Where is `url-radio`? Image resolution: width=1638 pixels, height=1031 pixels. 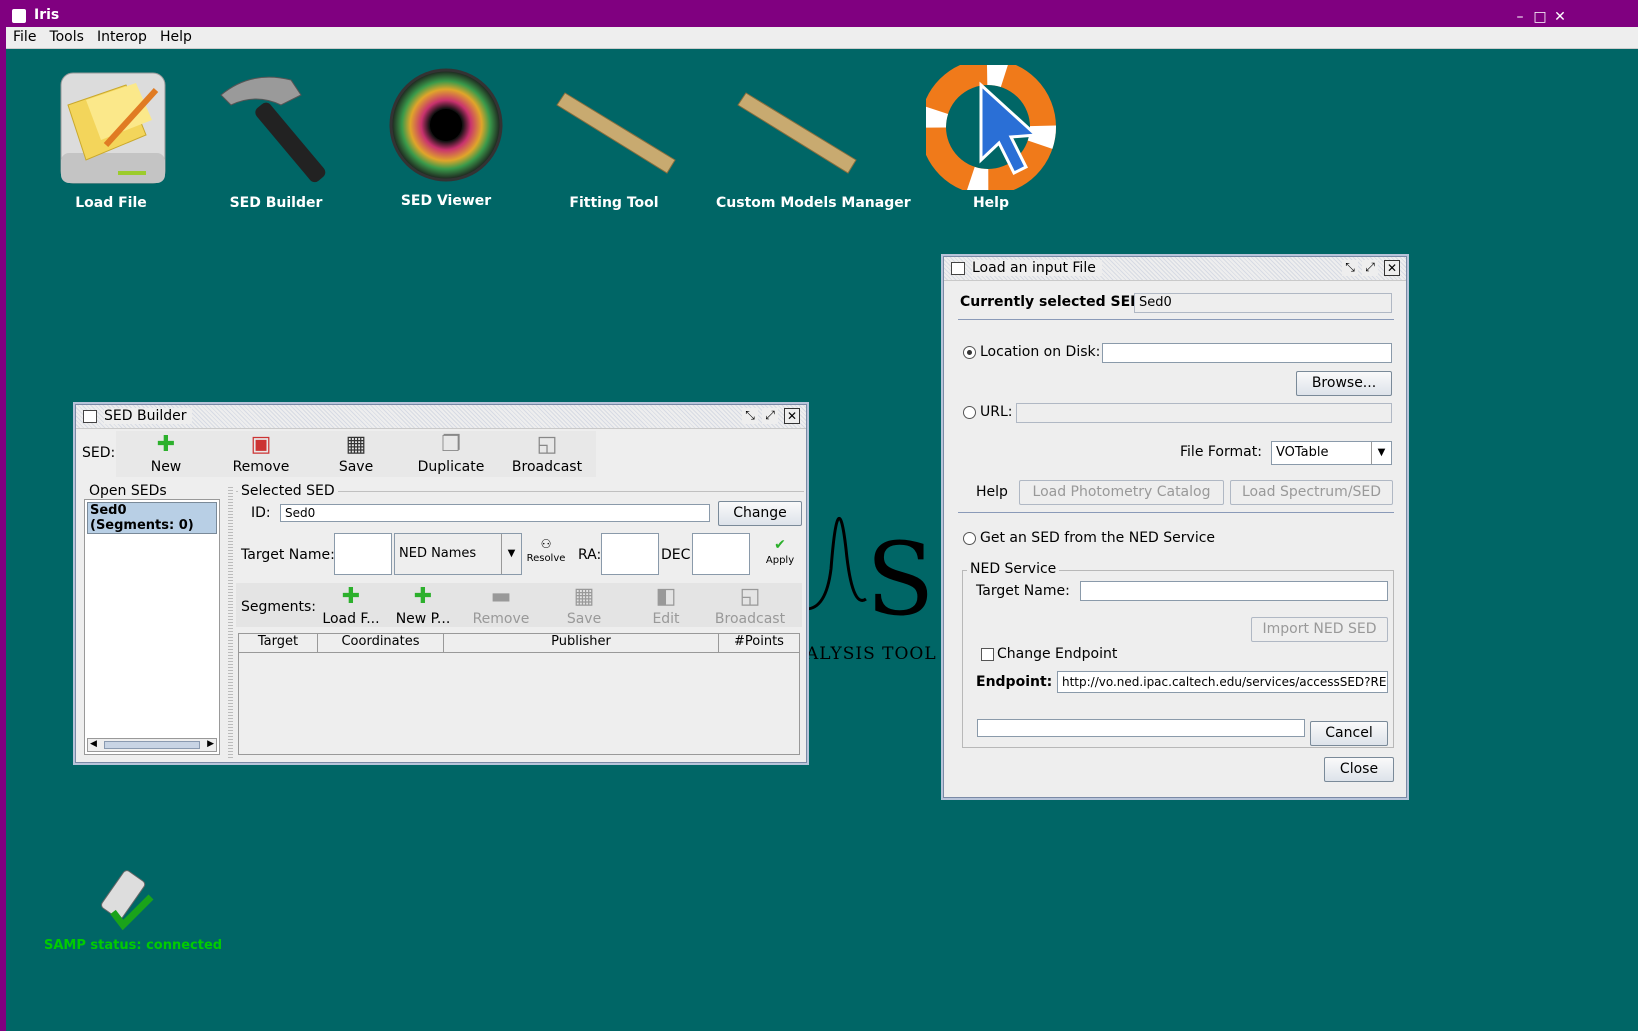 url-radio is located at coordinates (969, 412).